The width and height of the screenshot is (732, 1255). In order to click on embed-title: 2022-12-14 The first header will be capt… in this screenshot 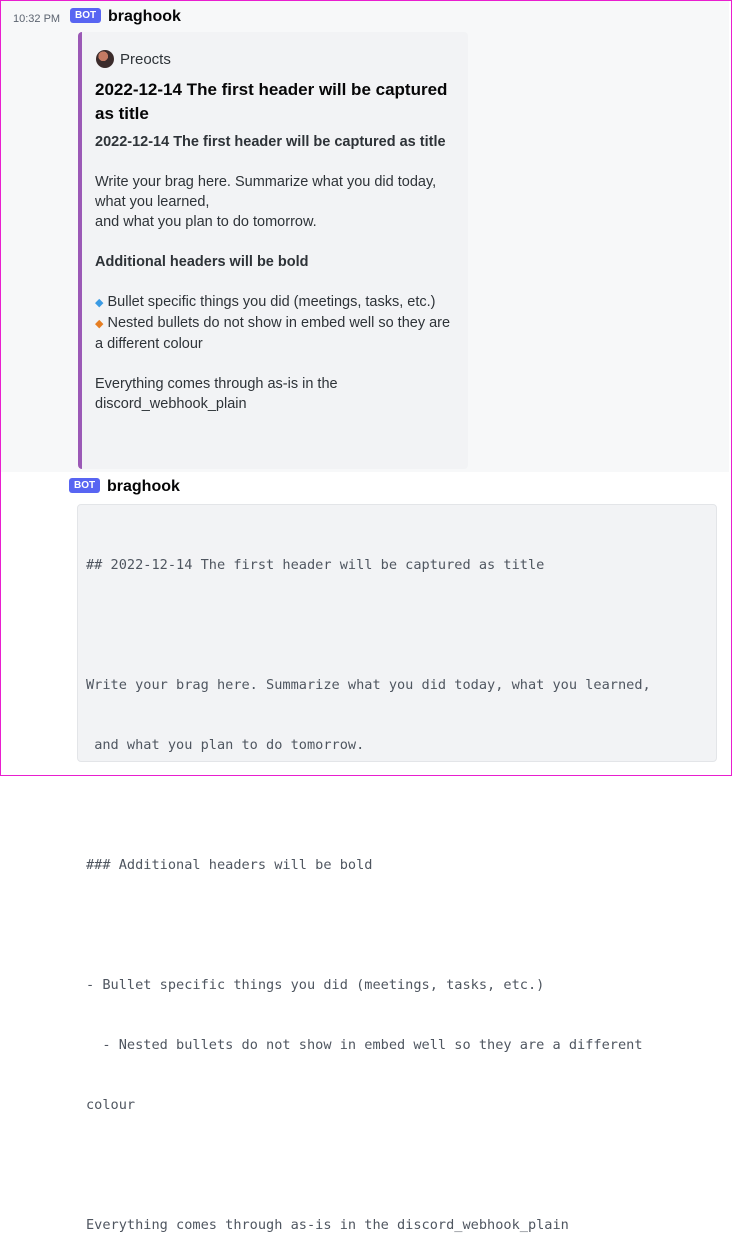, I will do `click(271, 101)`.